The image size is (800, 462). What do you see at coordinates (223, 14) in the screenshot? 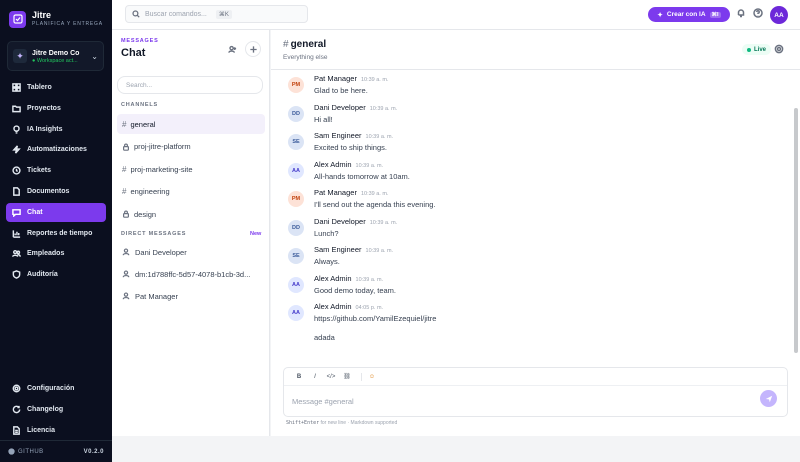
I see `search-shortcut: ⌘K` at bounding box center [223, 14].